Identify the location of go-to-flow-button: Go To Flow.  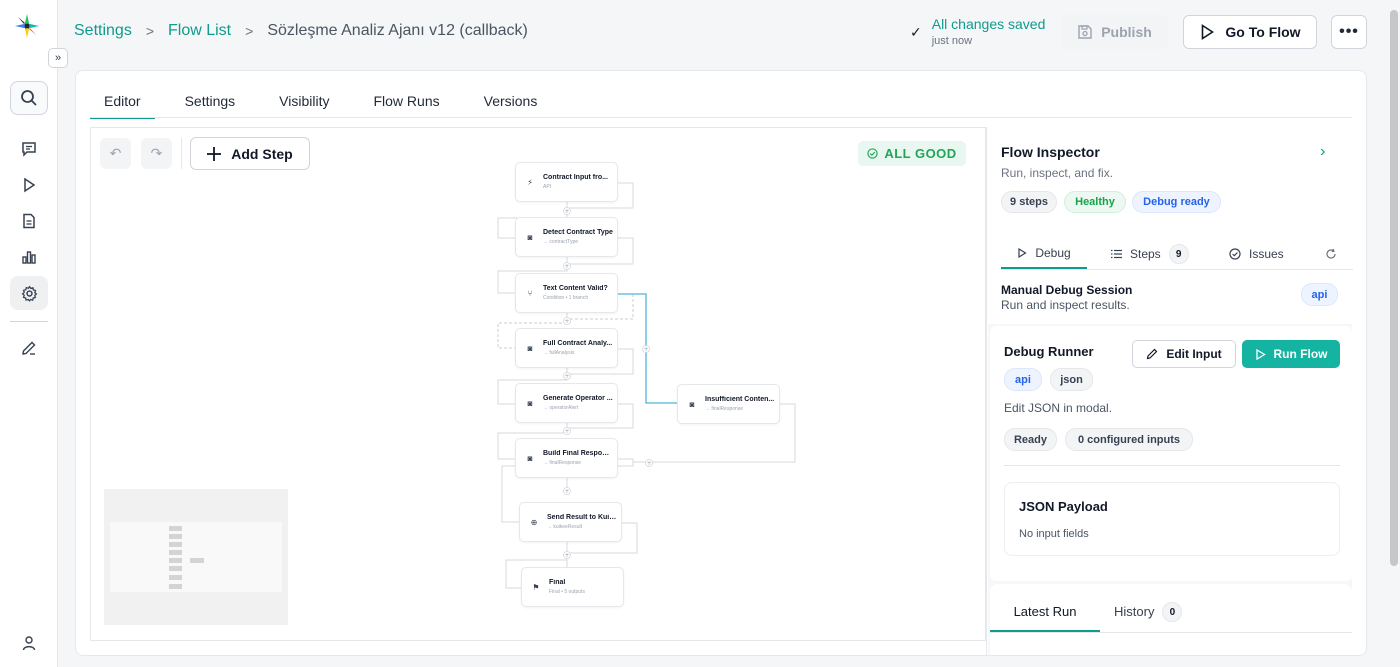
(1250, 32).